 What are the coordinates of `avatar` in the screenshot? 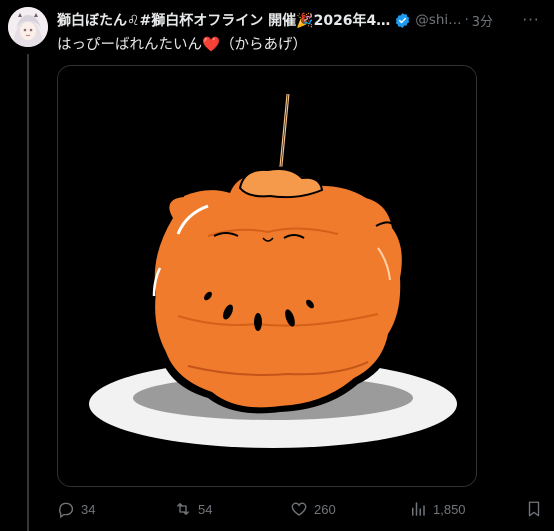 It's located at (28, 27).